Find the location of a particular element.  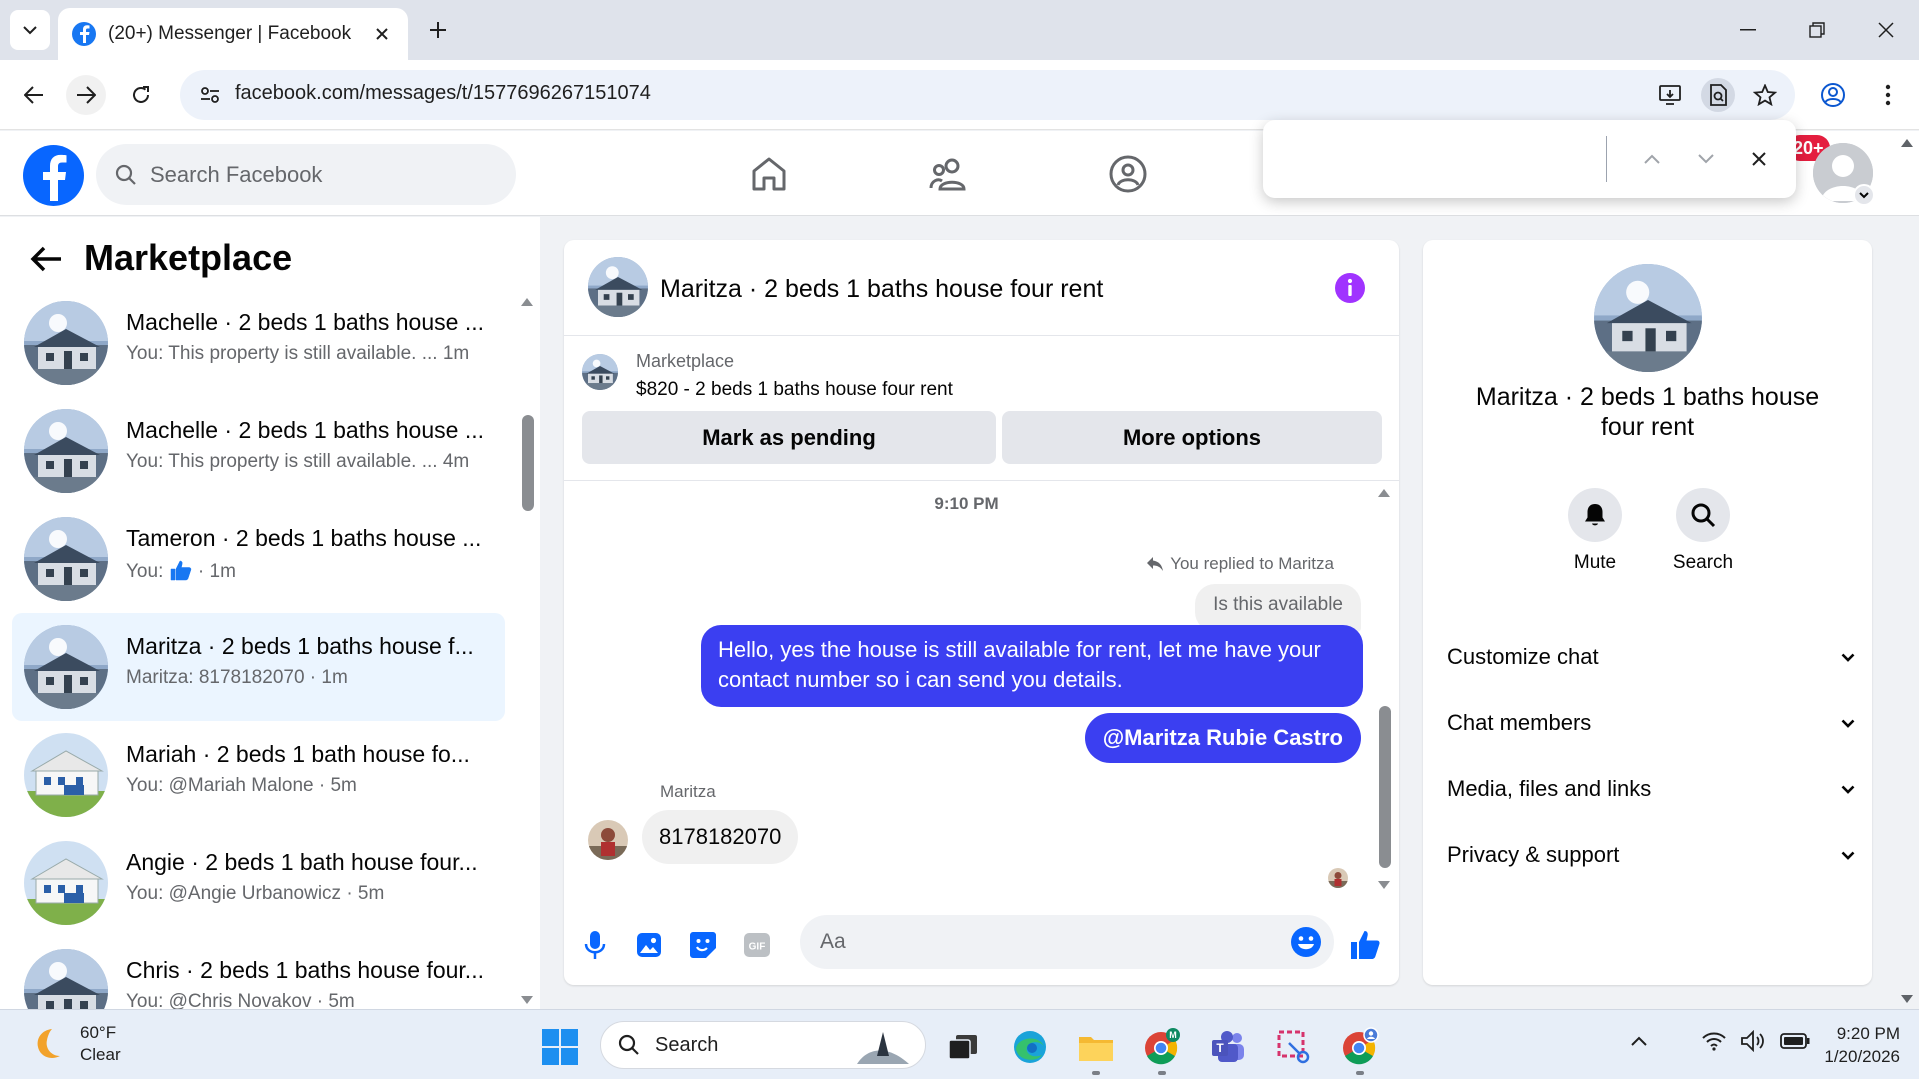

address-bar: facebook.com/messages/t/1577696267151074 is located at coordinates (987, 95).